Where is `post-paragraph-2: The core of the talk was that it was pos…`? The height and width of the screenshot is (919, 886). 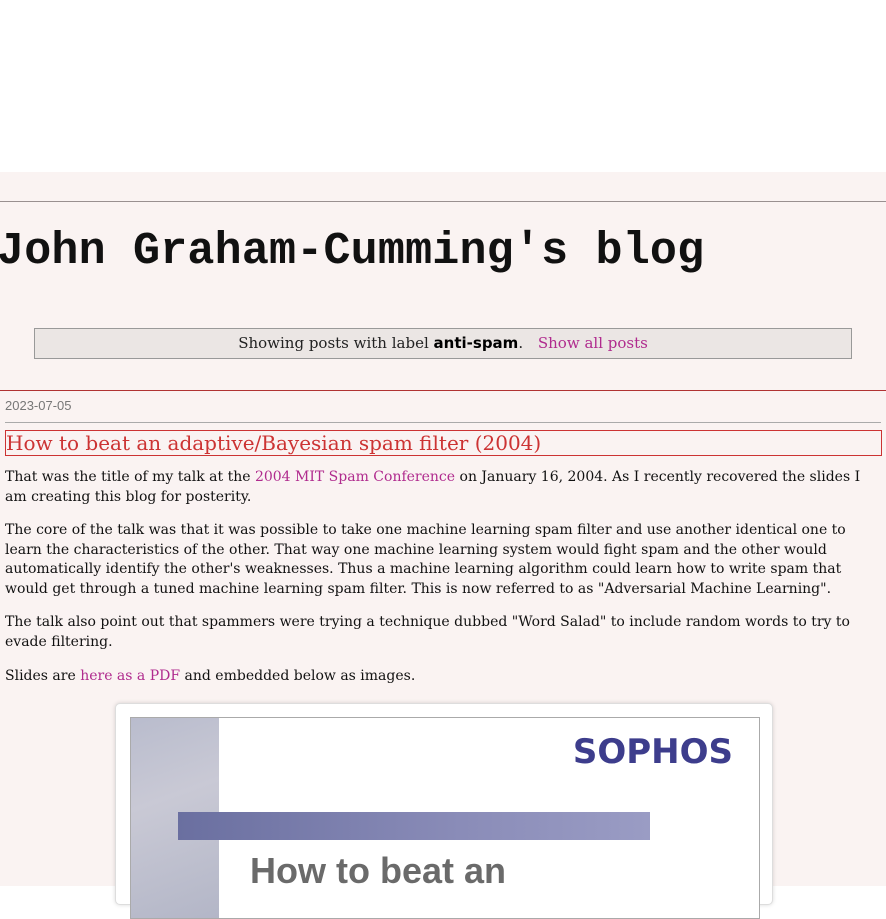 post-paragraph-2: The core of the talk was that it was pos… is located at coordinates (425, 559).